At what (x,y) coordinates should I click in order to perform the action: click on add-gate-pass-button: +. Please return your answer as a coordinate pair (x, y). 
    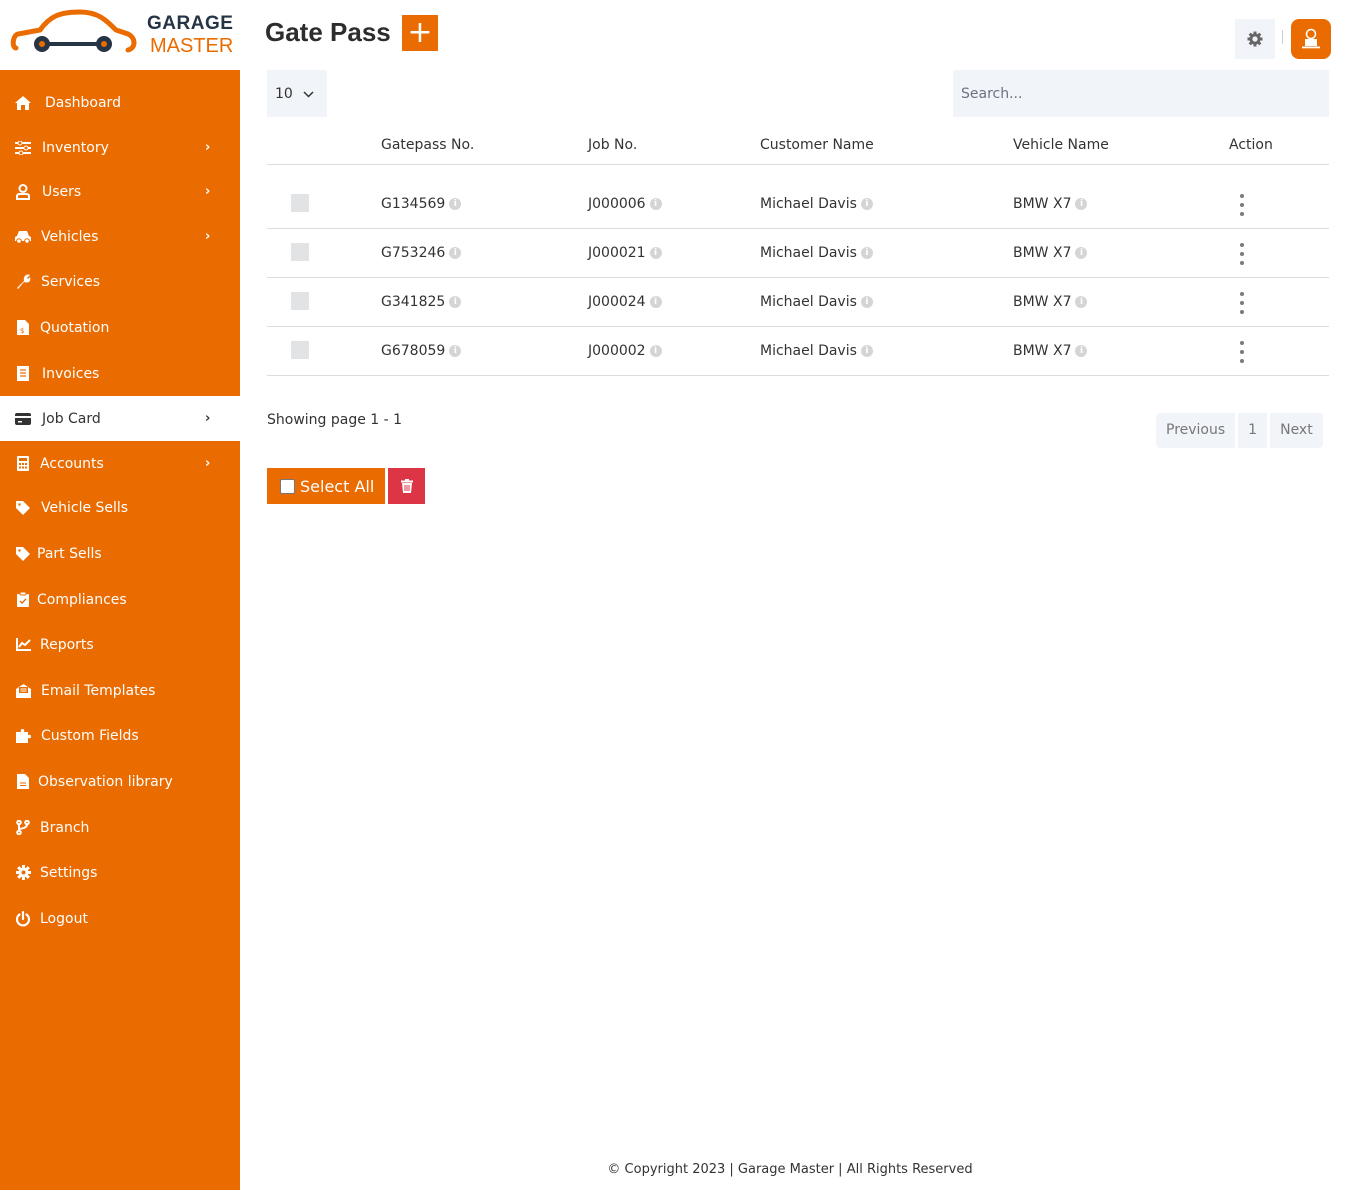
    Looking at the image, I should click on (420, 33).